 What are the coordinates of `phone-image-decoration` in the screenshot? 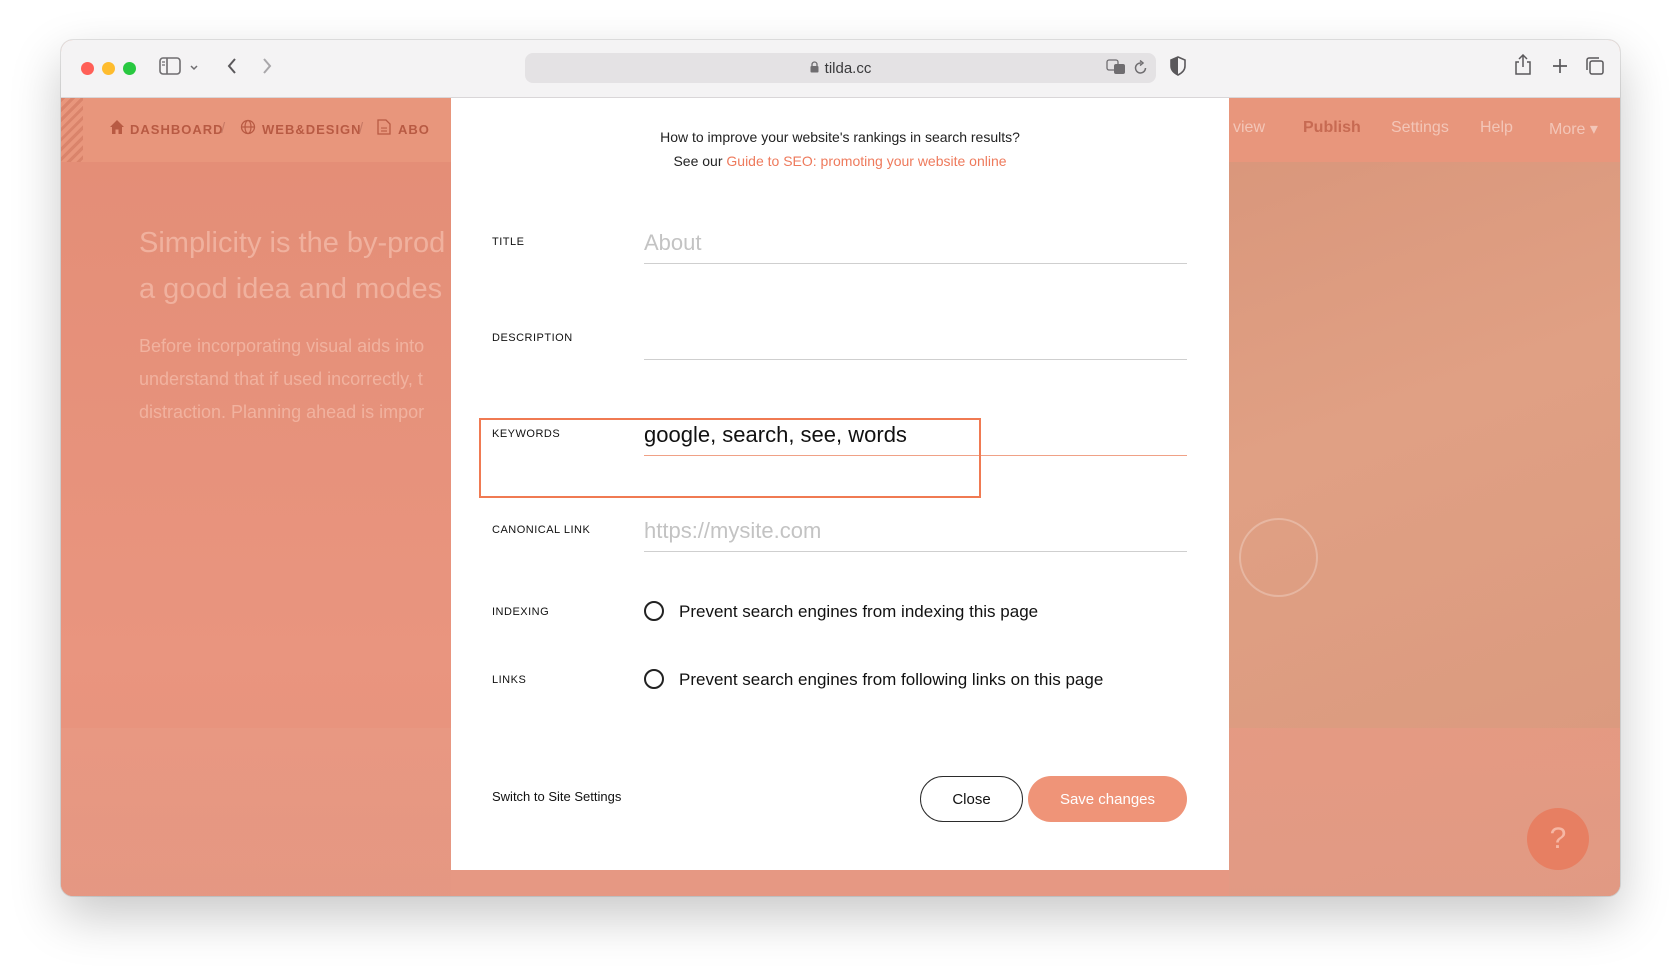 It's located at (1278, 557).